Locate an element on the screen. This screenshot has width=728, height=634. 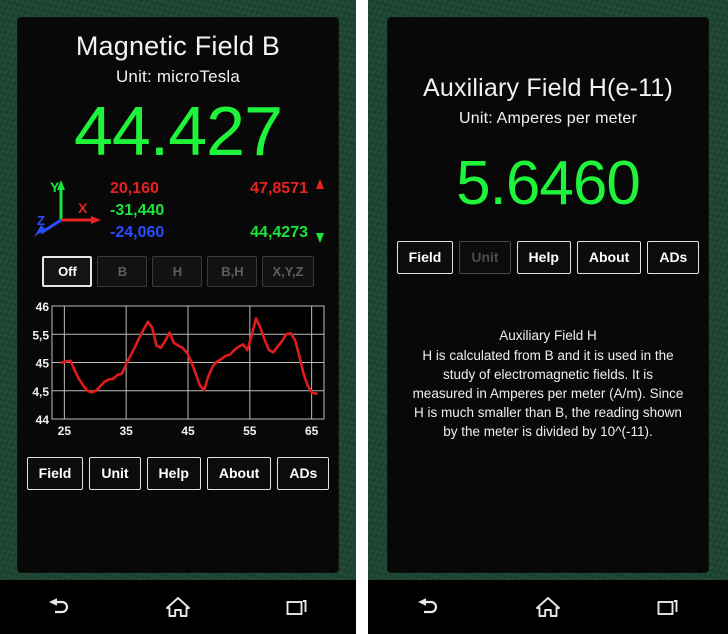
left-menu-help: Help is located at coordinates (173, 473).